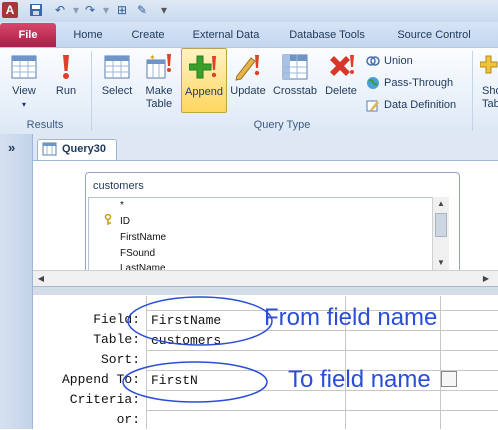 Image resolution: width=498 pixels, height=430 pixels. What do you see at coordinates (441, 263) in the screenshot?
I see `scroll-down-icon: ▼` at bounding box center [441, 263].